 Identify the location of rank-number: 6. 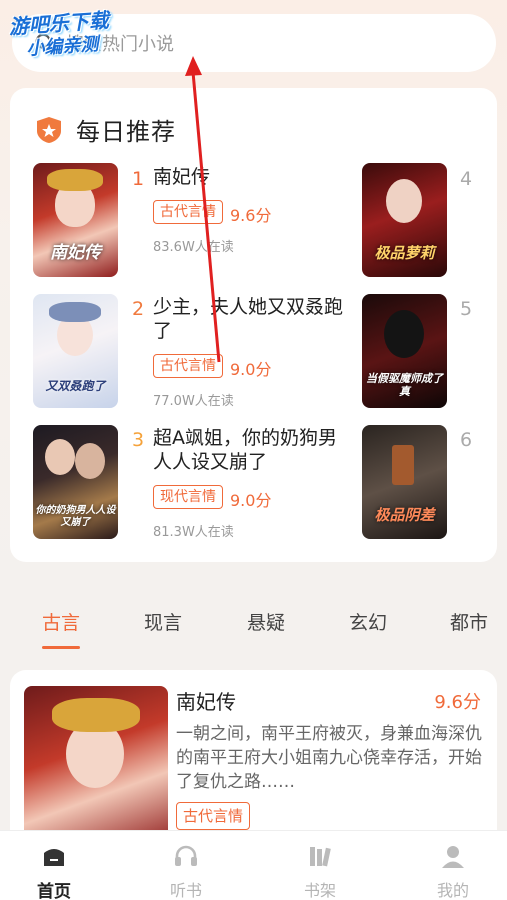
(466, 440).